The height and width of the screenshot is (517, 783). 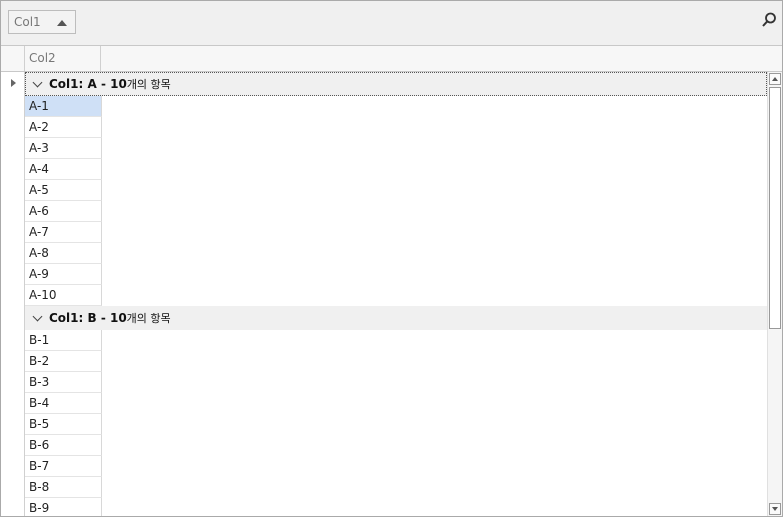 I want to click on column-header-label: Col2, so click(x=42, y=58).